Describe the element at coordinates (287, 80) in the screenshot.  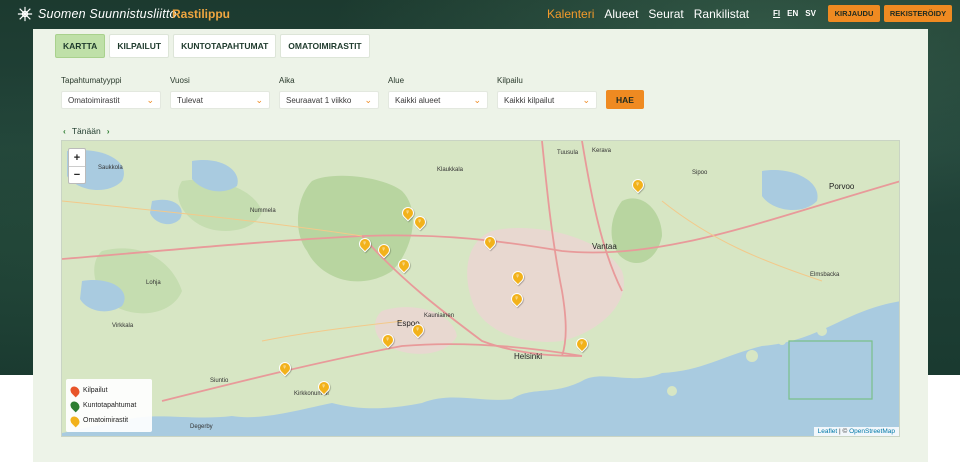
I see `filter-label: Aika` at that location.